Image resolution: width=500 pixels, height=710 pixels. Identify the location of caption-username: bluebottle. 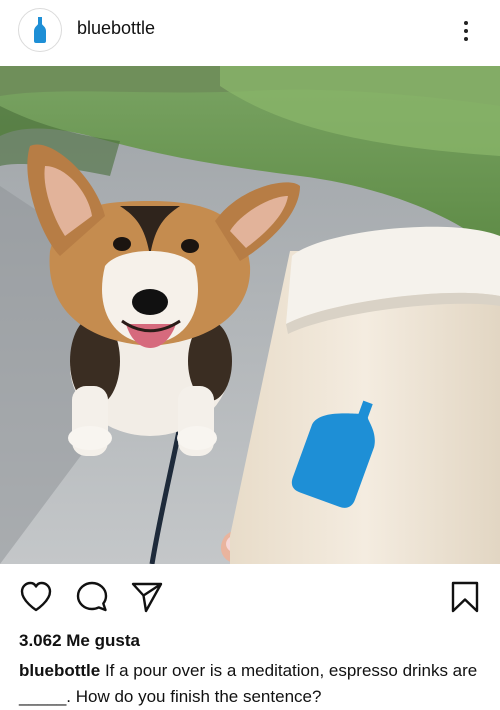
(59, 670).